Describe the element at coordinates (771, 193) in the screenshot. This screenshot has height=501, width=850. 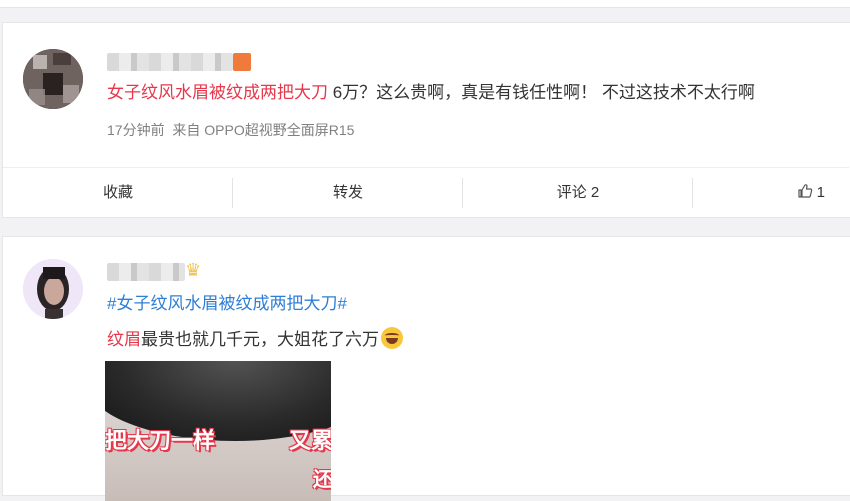
I see `like-button: 1` at that location.